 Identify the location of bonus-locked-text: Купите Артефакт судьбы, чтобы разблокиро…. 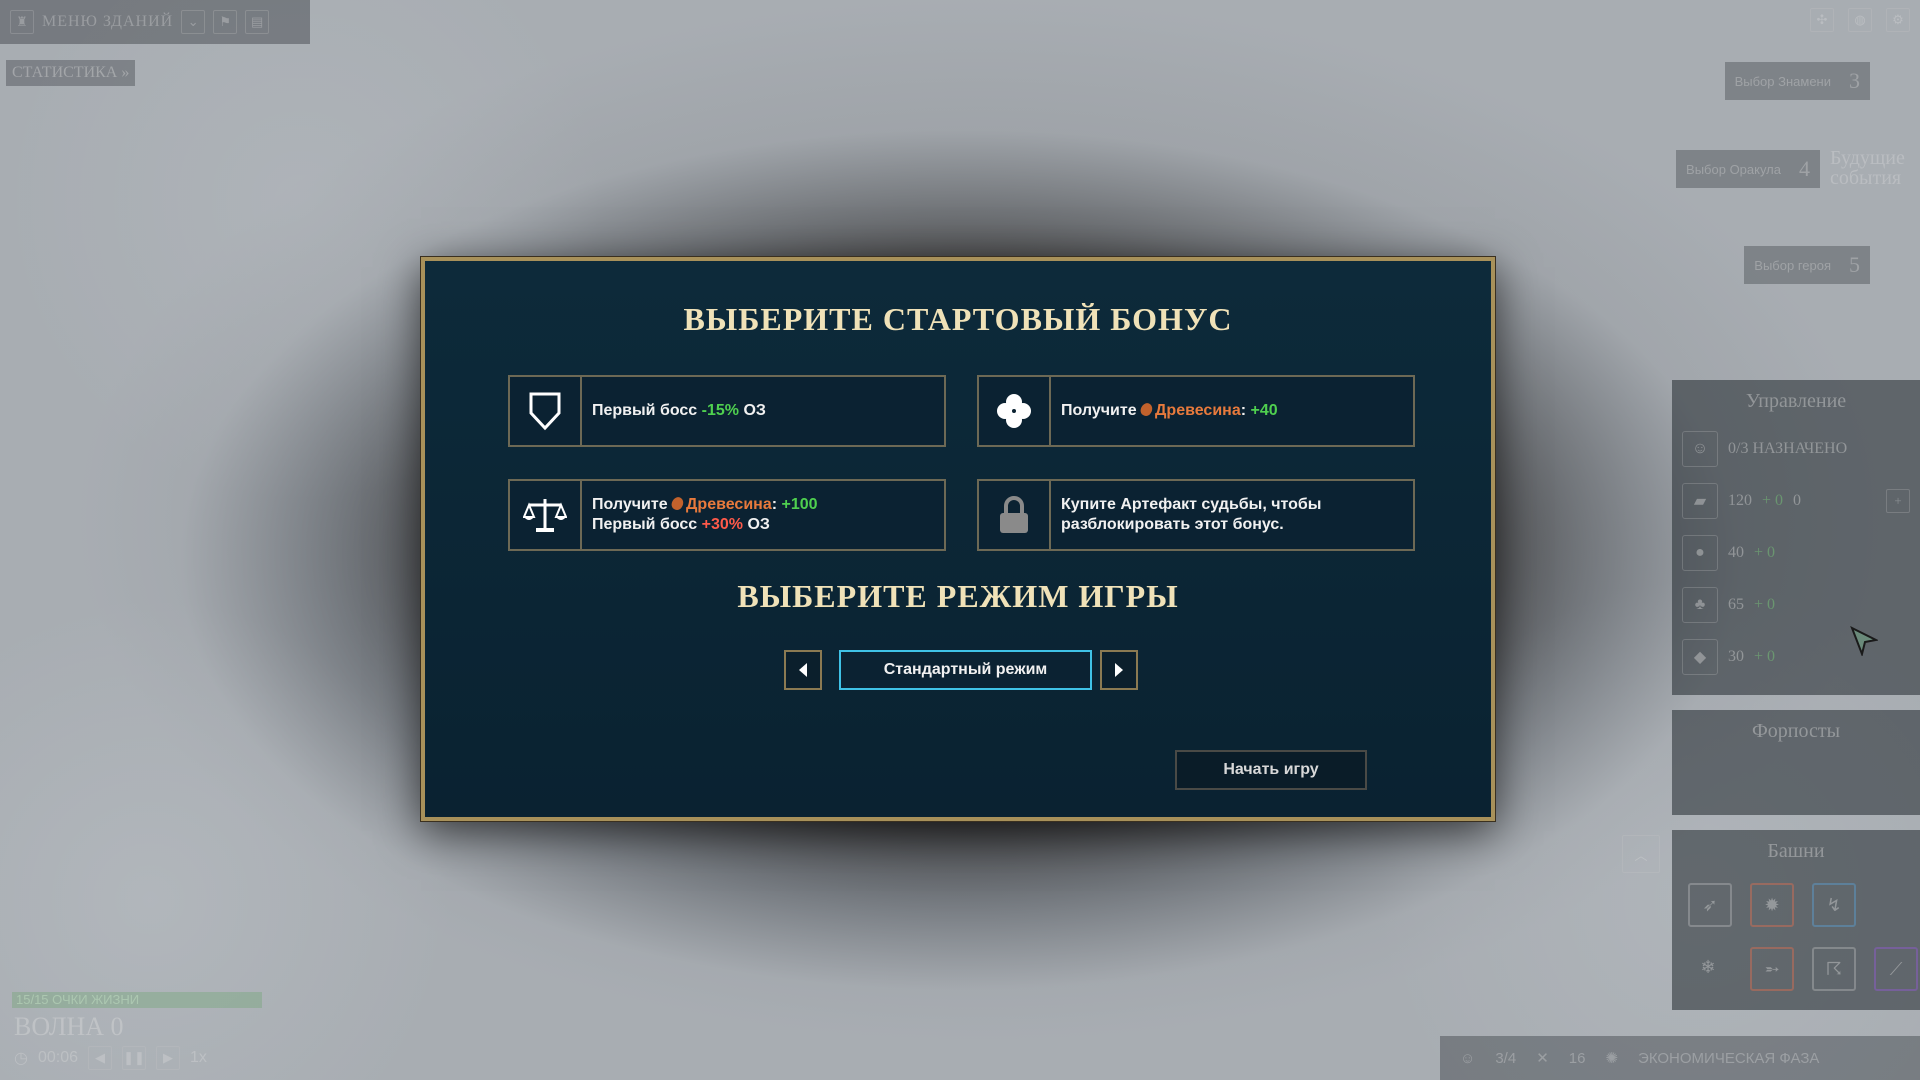
(1191, 514).